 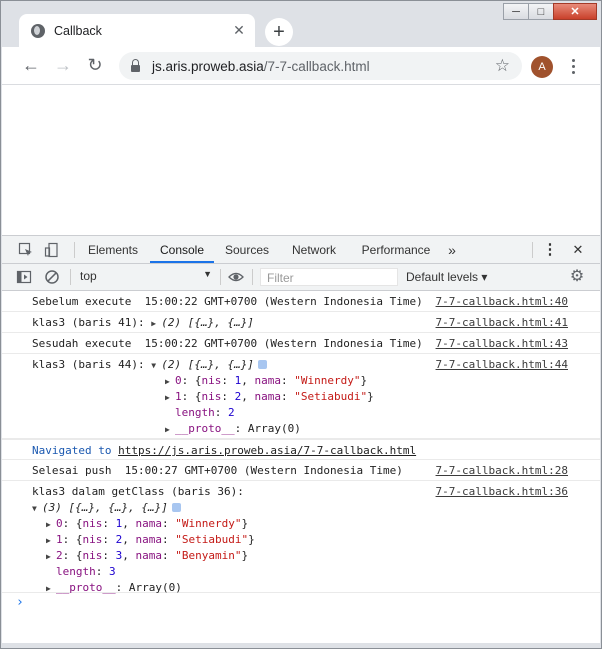 What do you see at coordinates (573, 66) in the screenshot?
I see `browser-menu-icon` at bounding box center [573, 66].